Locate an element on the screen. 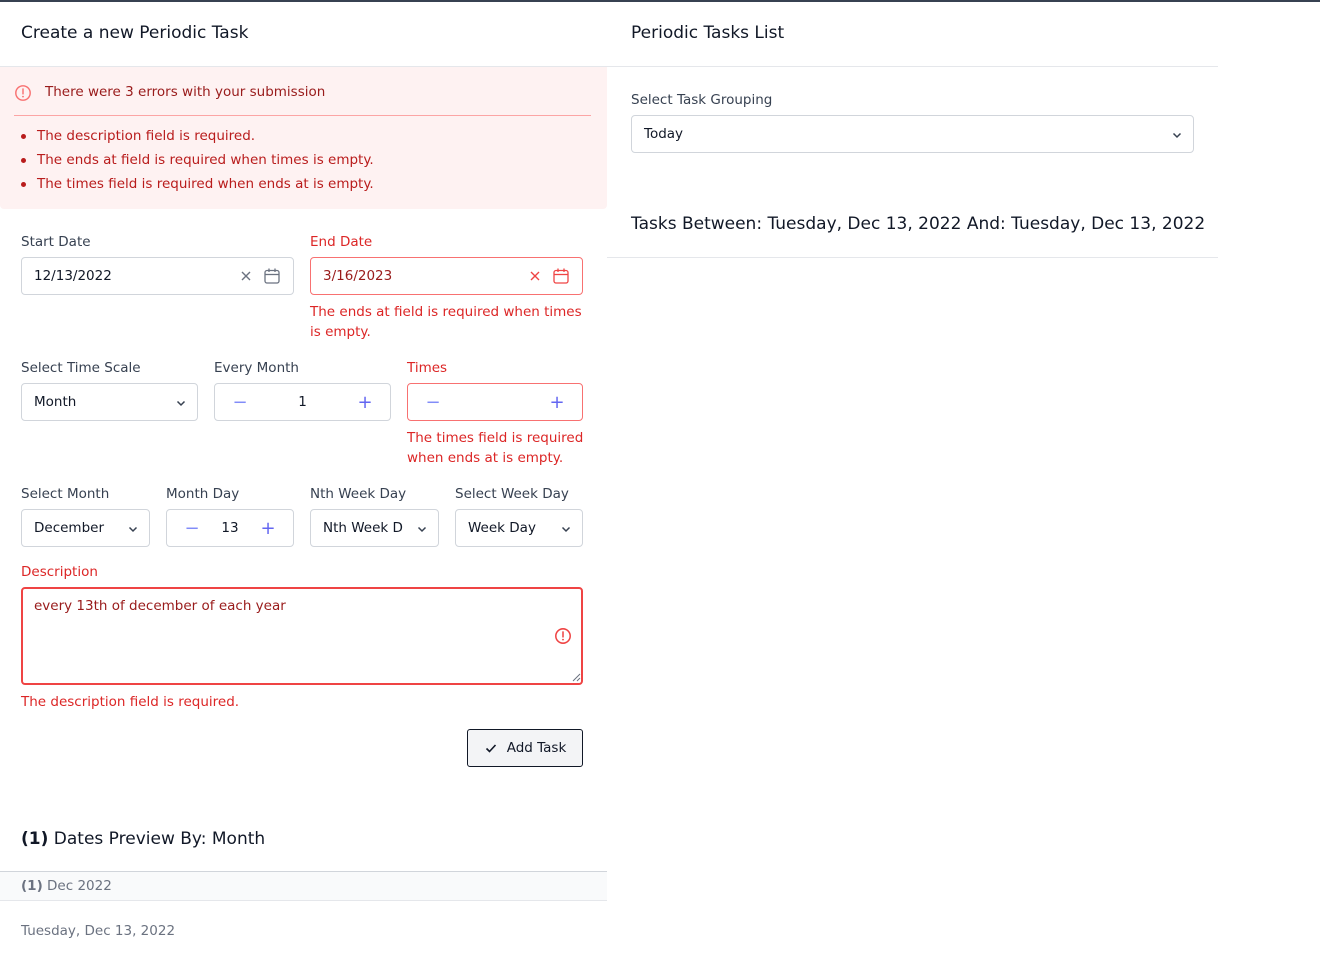 This screenshot has height=958, width=1320. end-date-label: End Date is located at coordinates (341, 242).